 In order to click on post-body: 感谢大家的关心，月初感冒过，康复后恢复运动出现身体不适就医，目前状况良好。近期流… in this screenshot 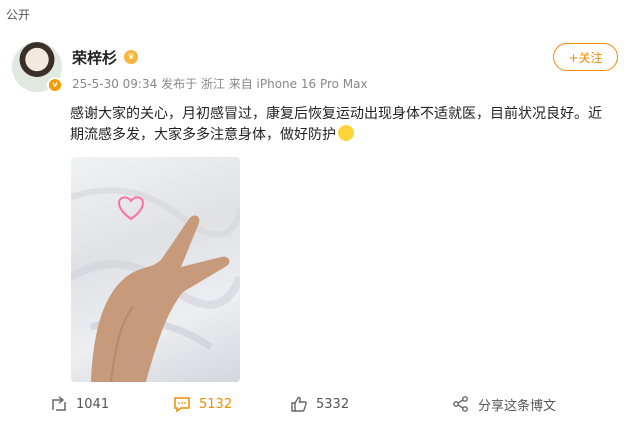, I will do `click(336, 124)`.